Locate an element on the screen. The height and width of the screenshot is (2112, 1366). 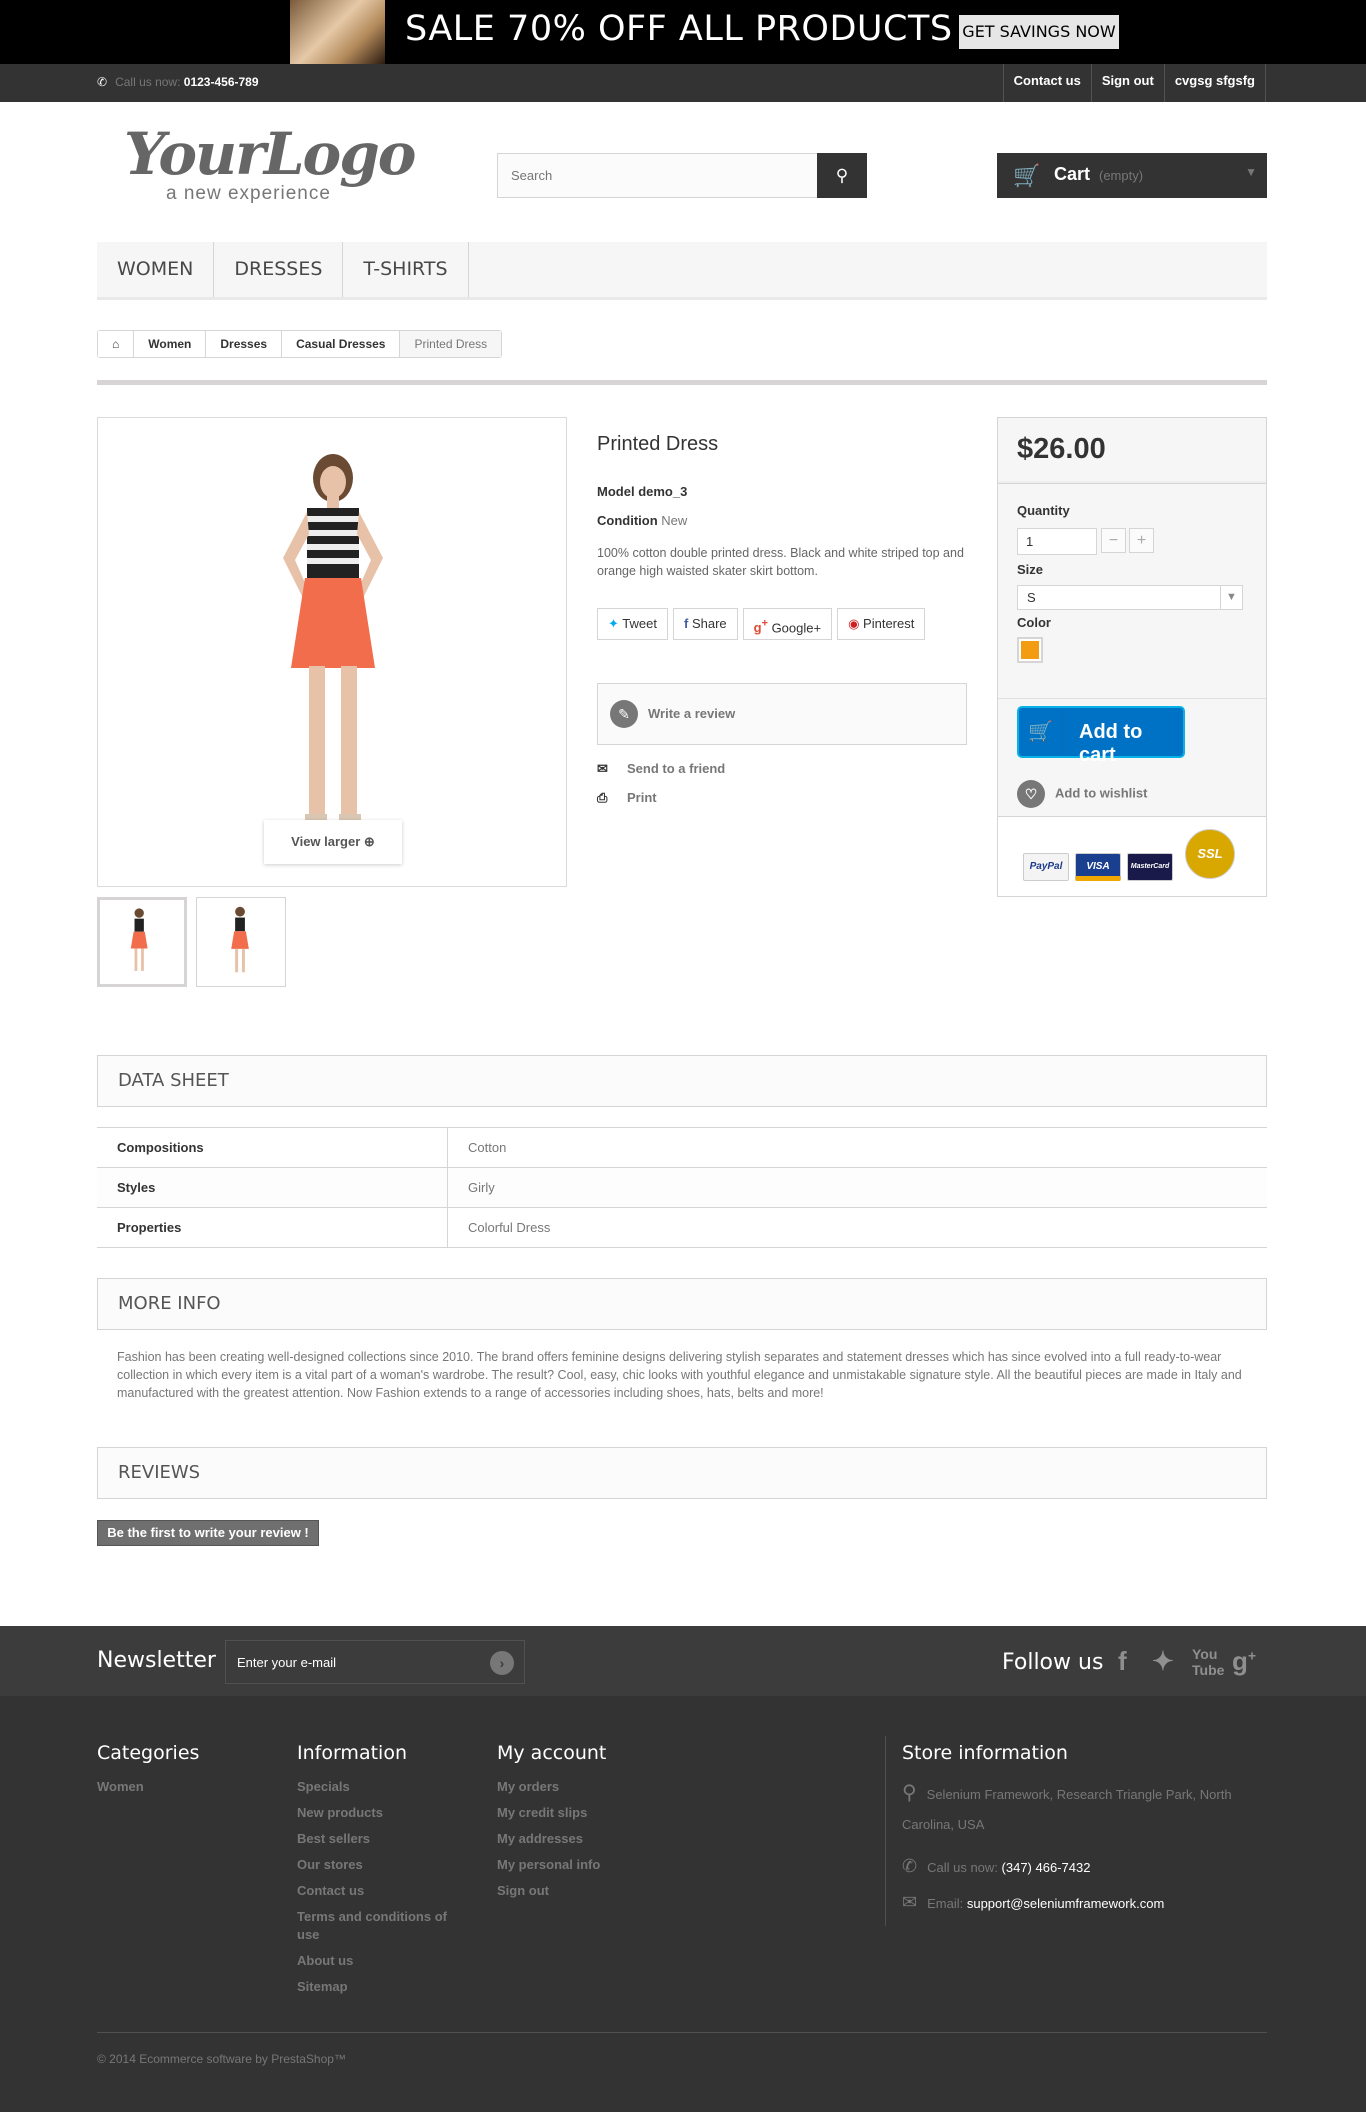
pinterest-button: ◉ Pinterest is located at coordinates (881, 624).